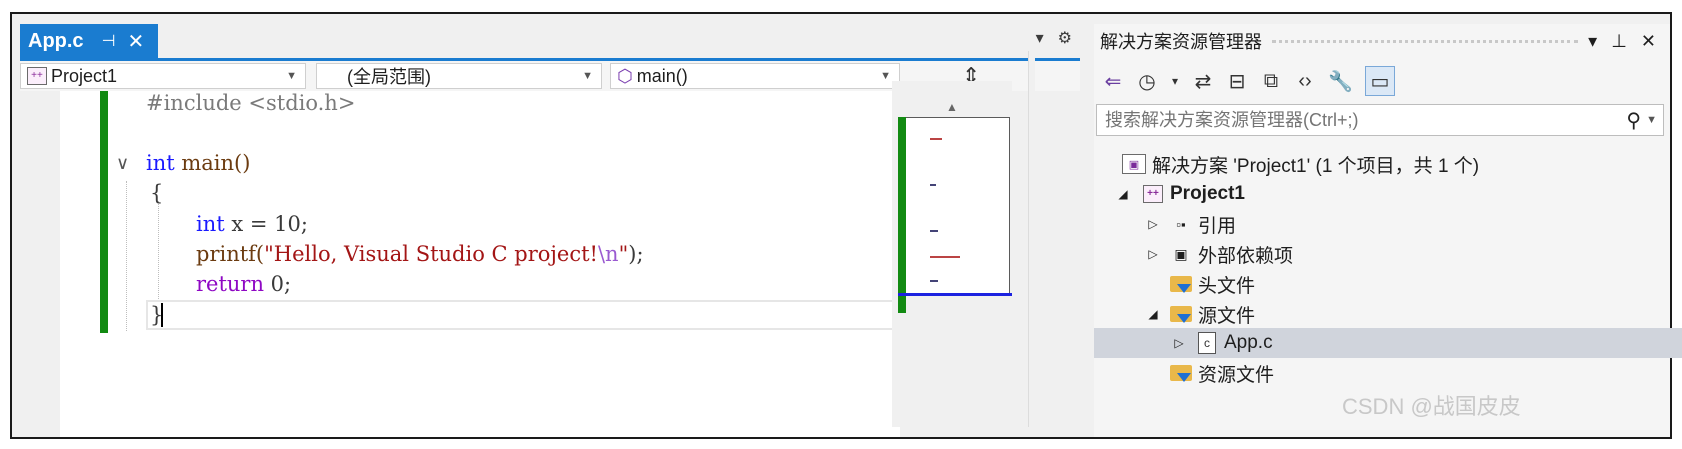 This screenshot has height=449, width=1682. I want to click on chevron-down-icon: ▼, so click(885, 76).